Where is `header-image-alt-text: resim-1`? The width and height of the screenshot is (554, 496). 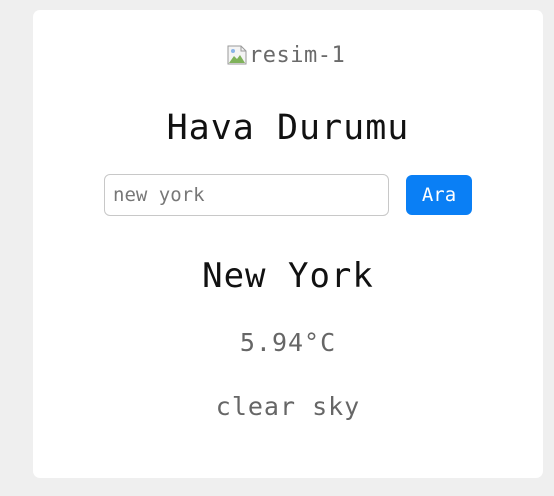 header-image-alt-text: resim-1 is located at coordinates (297, 55).